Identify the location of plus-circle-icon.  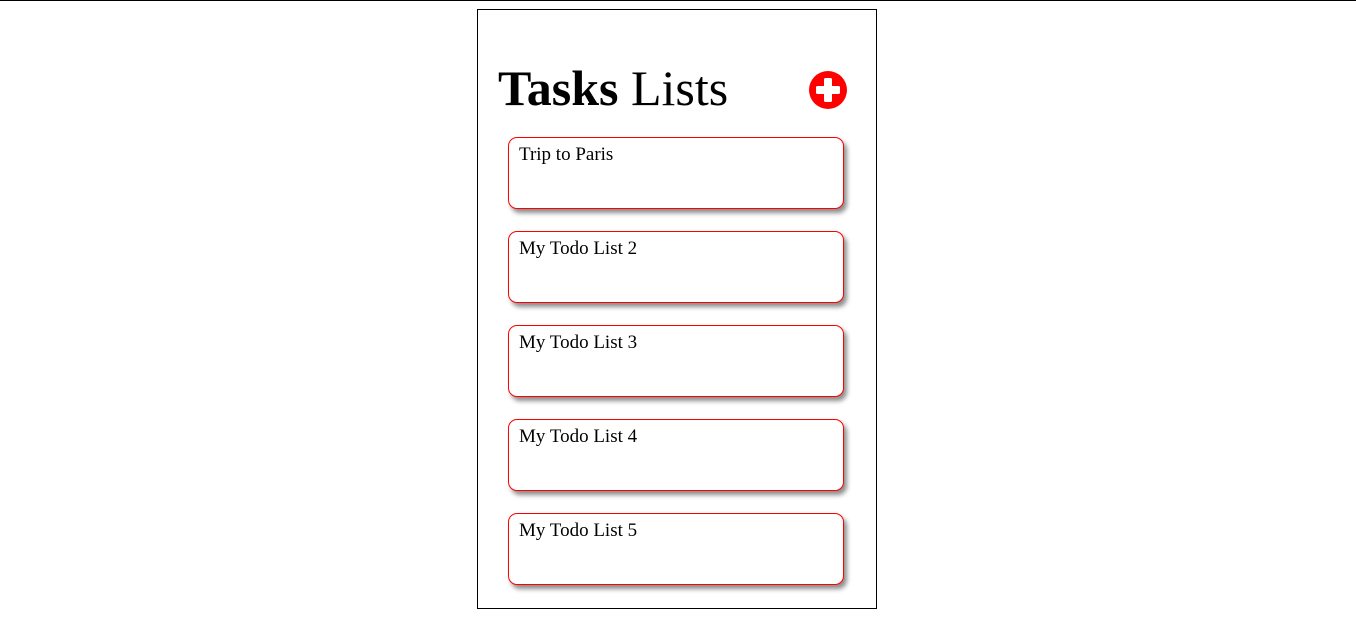
(828, 90).